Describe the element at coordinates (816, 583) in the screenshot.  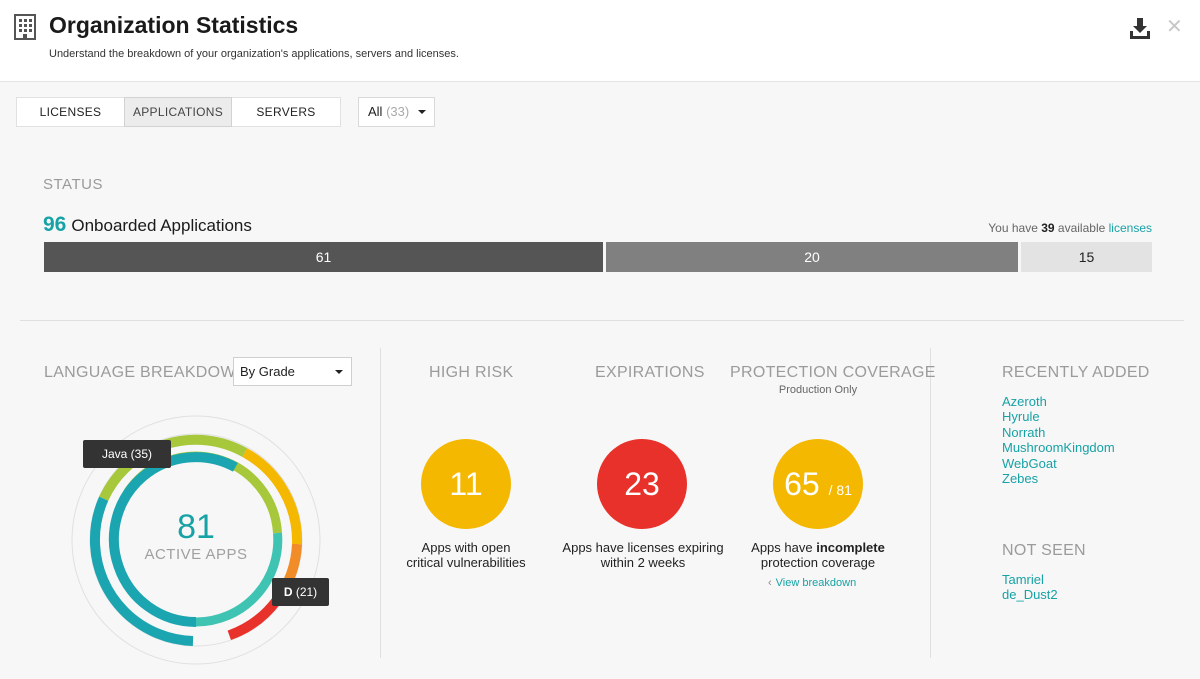
I see `view-breakdown-label: View breakdown` at that location.